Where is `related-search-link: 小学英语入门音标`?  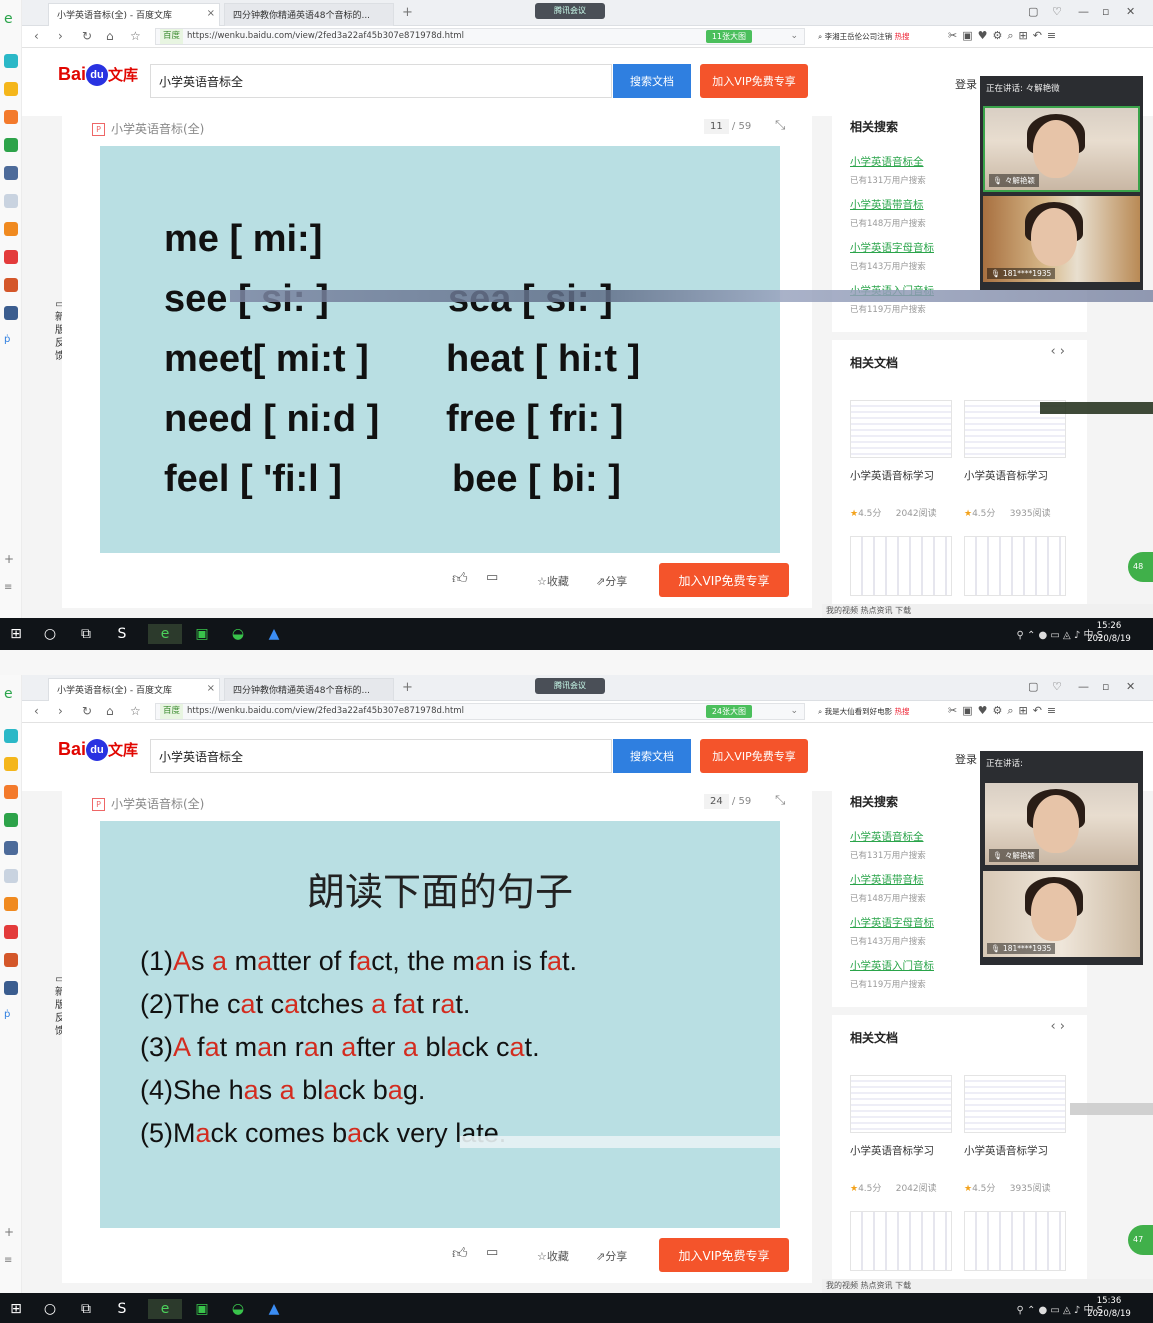
related-search-link: 小学英语入门音标 is located at coordinates (892, 965).